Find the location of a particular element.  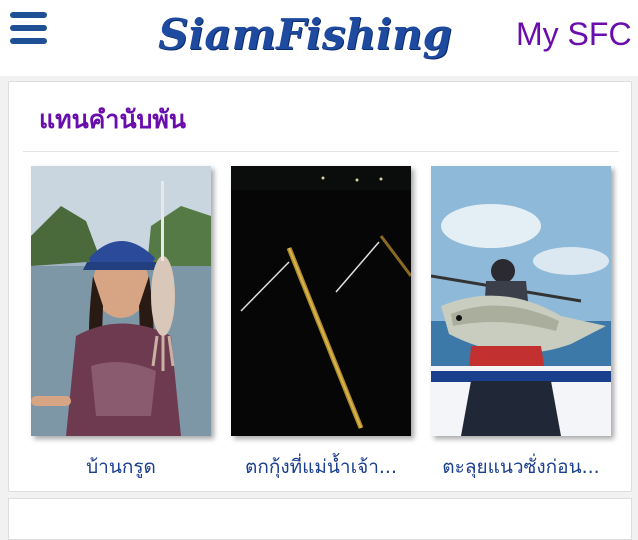

hamburger-menu-icon is located at coordinates (29, 28).